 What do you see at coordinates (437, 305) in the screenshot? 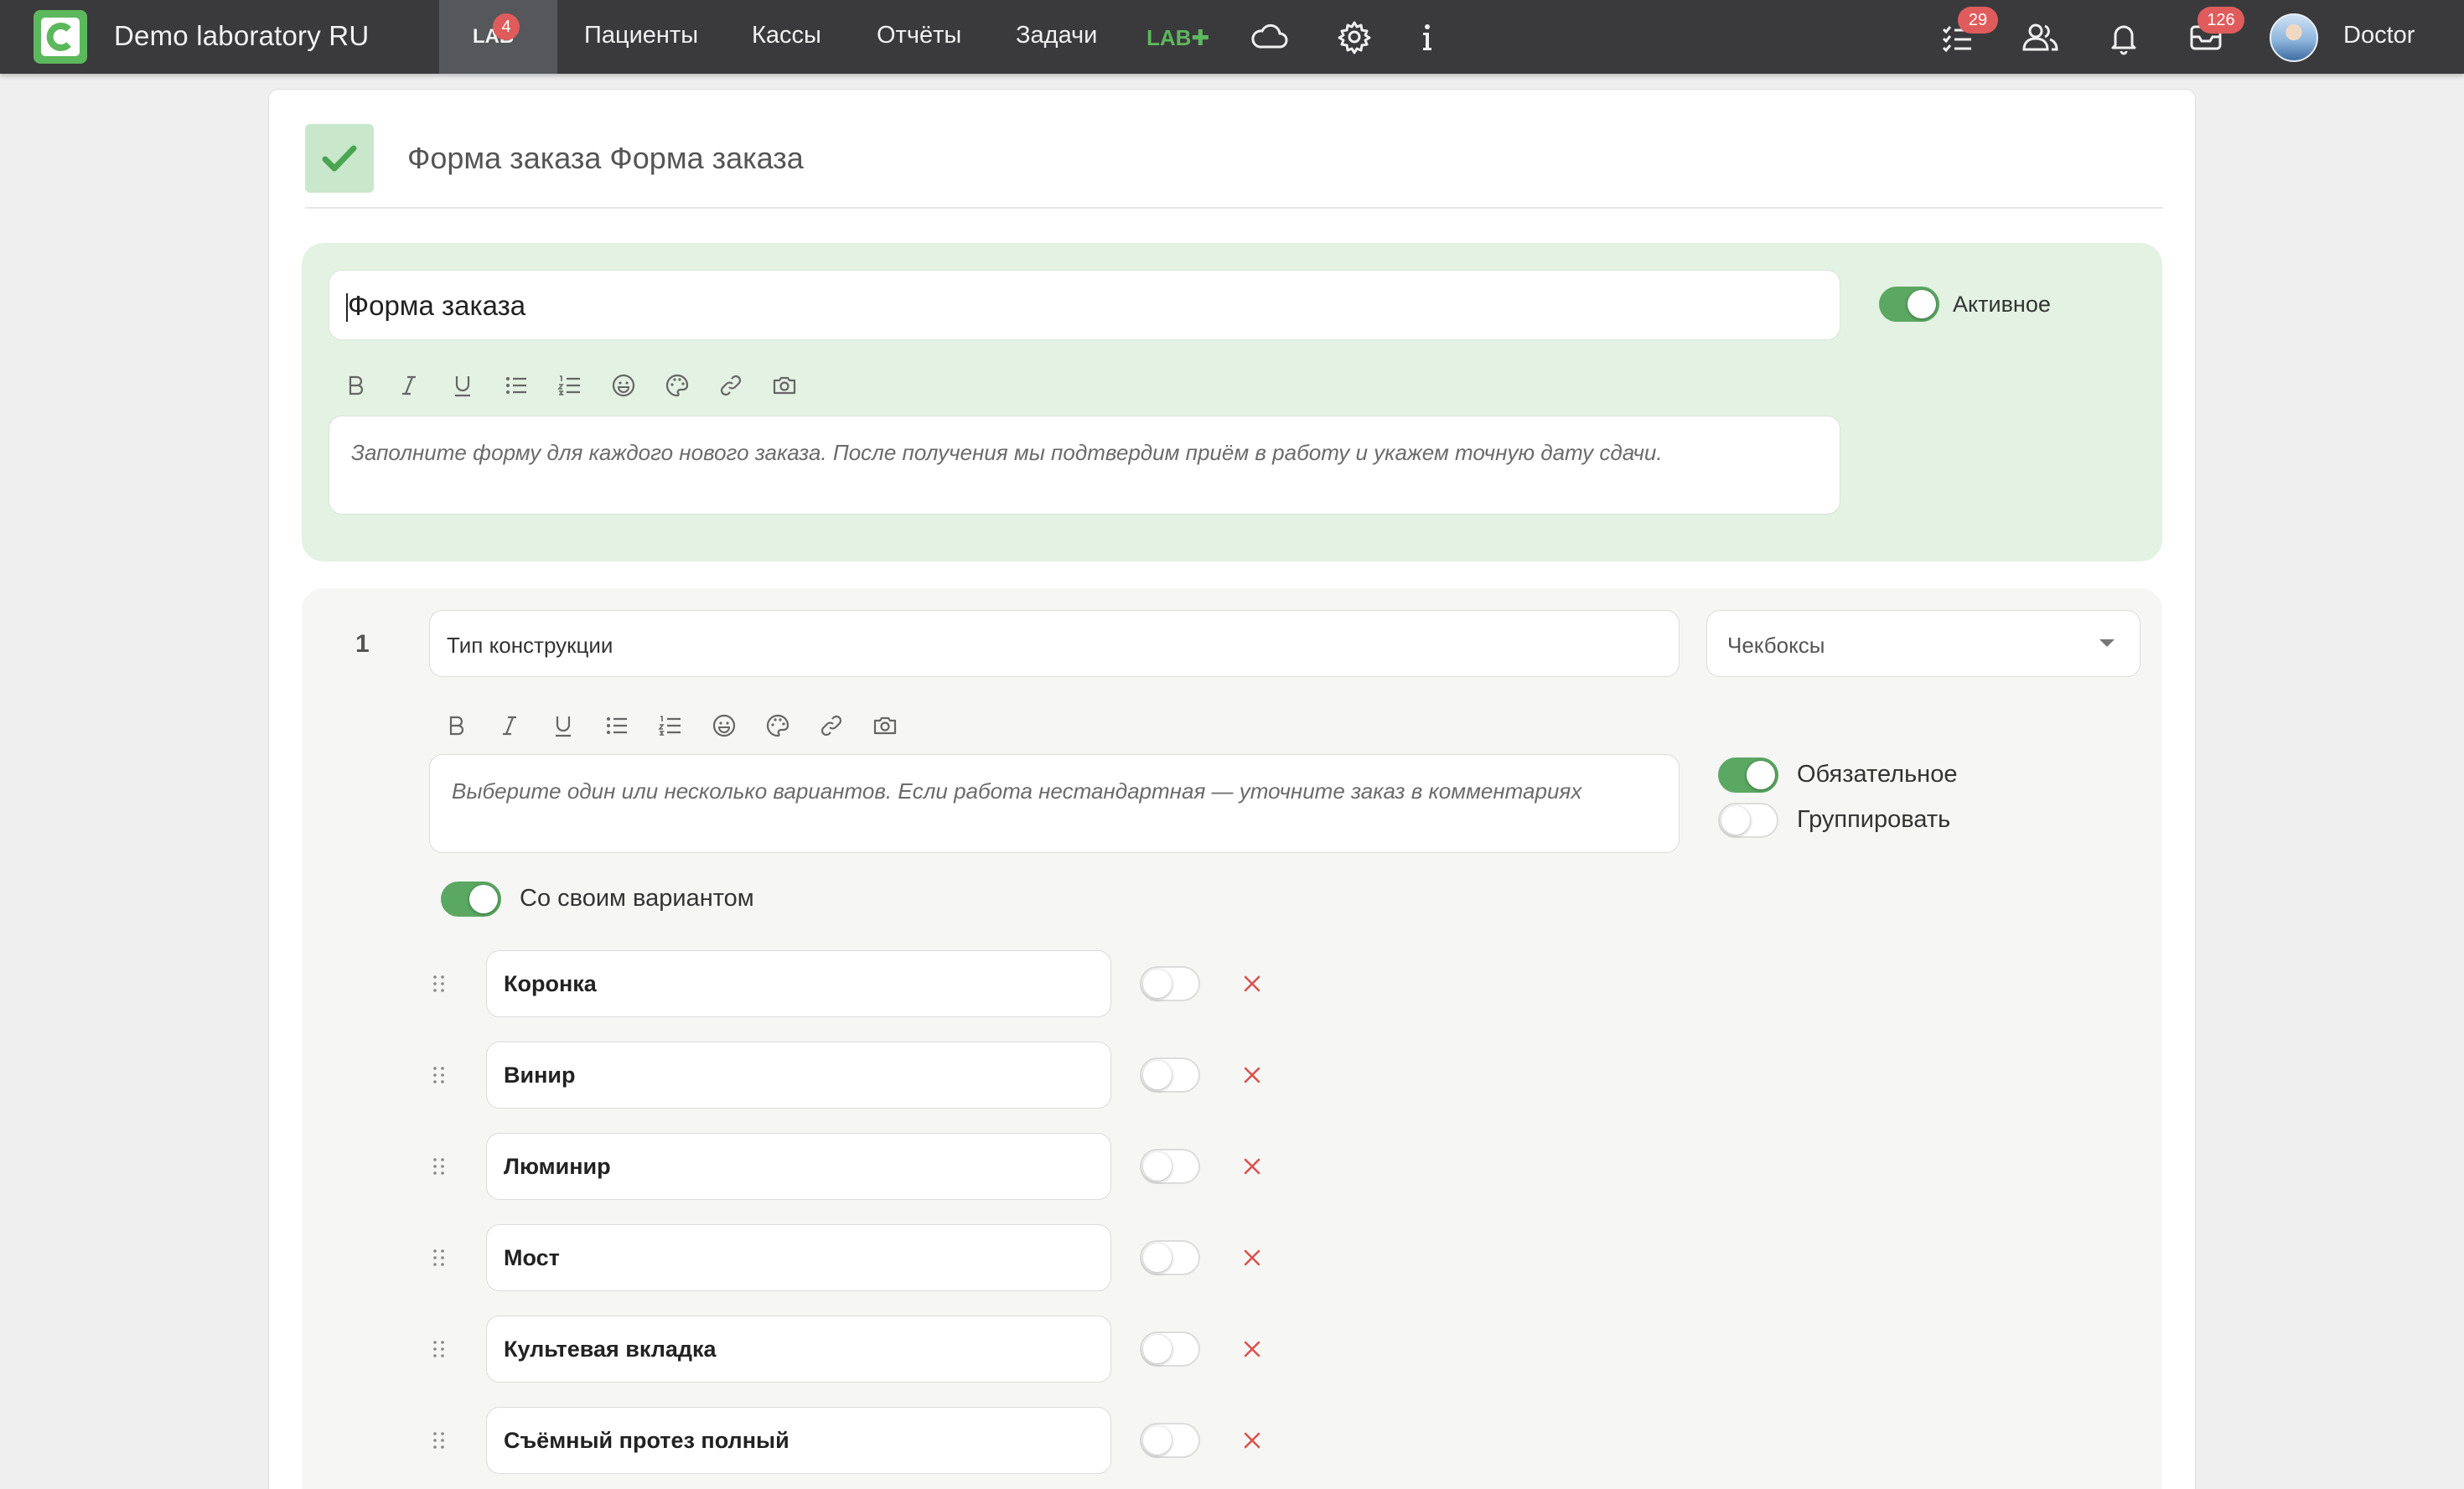
I see `form-title-value: Форма заказа` at bounding box center [437, 305].